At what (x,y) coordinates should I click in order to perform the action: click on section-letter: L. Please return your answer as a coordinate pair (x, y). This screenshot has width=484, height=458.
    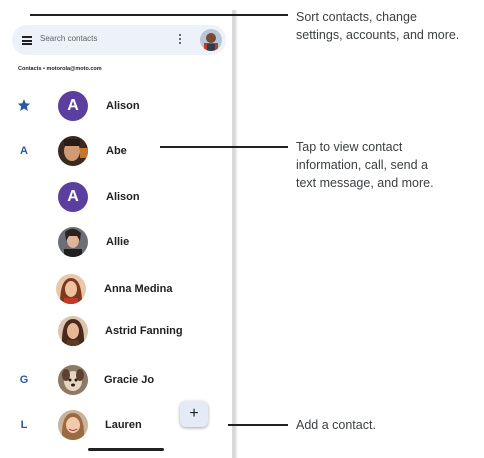
    Looking at the image, I should click on (24, 425).